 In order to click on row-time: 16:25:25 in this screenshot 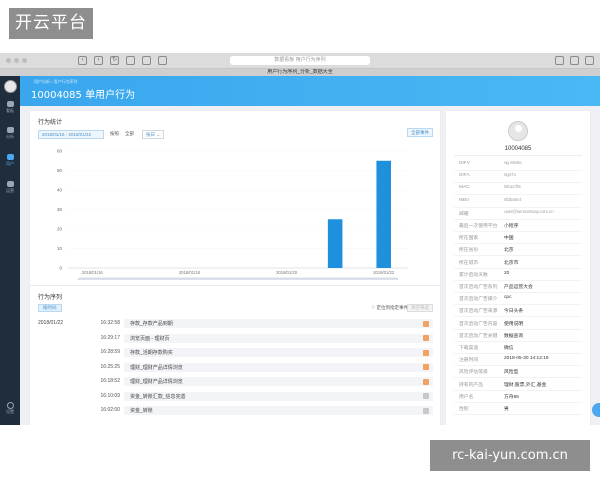, I will do `click(110, 366)`.